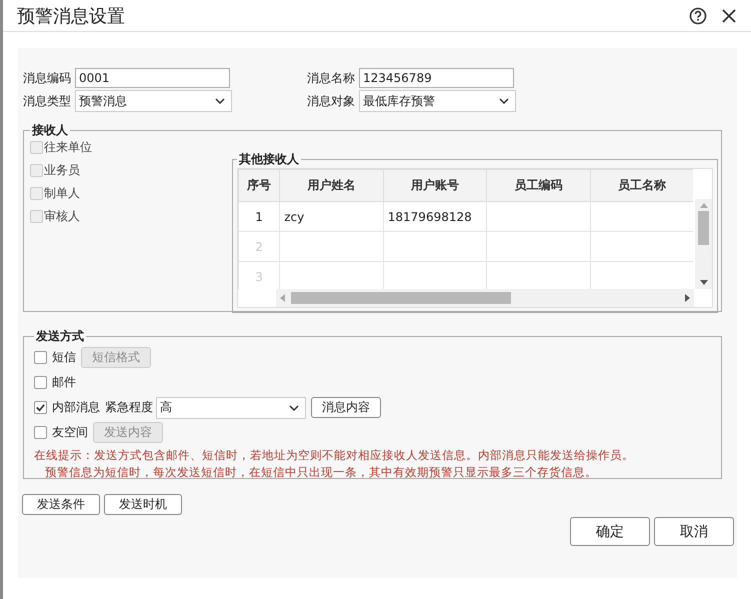 The height and width of the screenshot is (599, 751). I want to click on column-header: 用户姓名, so click(332, 186).